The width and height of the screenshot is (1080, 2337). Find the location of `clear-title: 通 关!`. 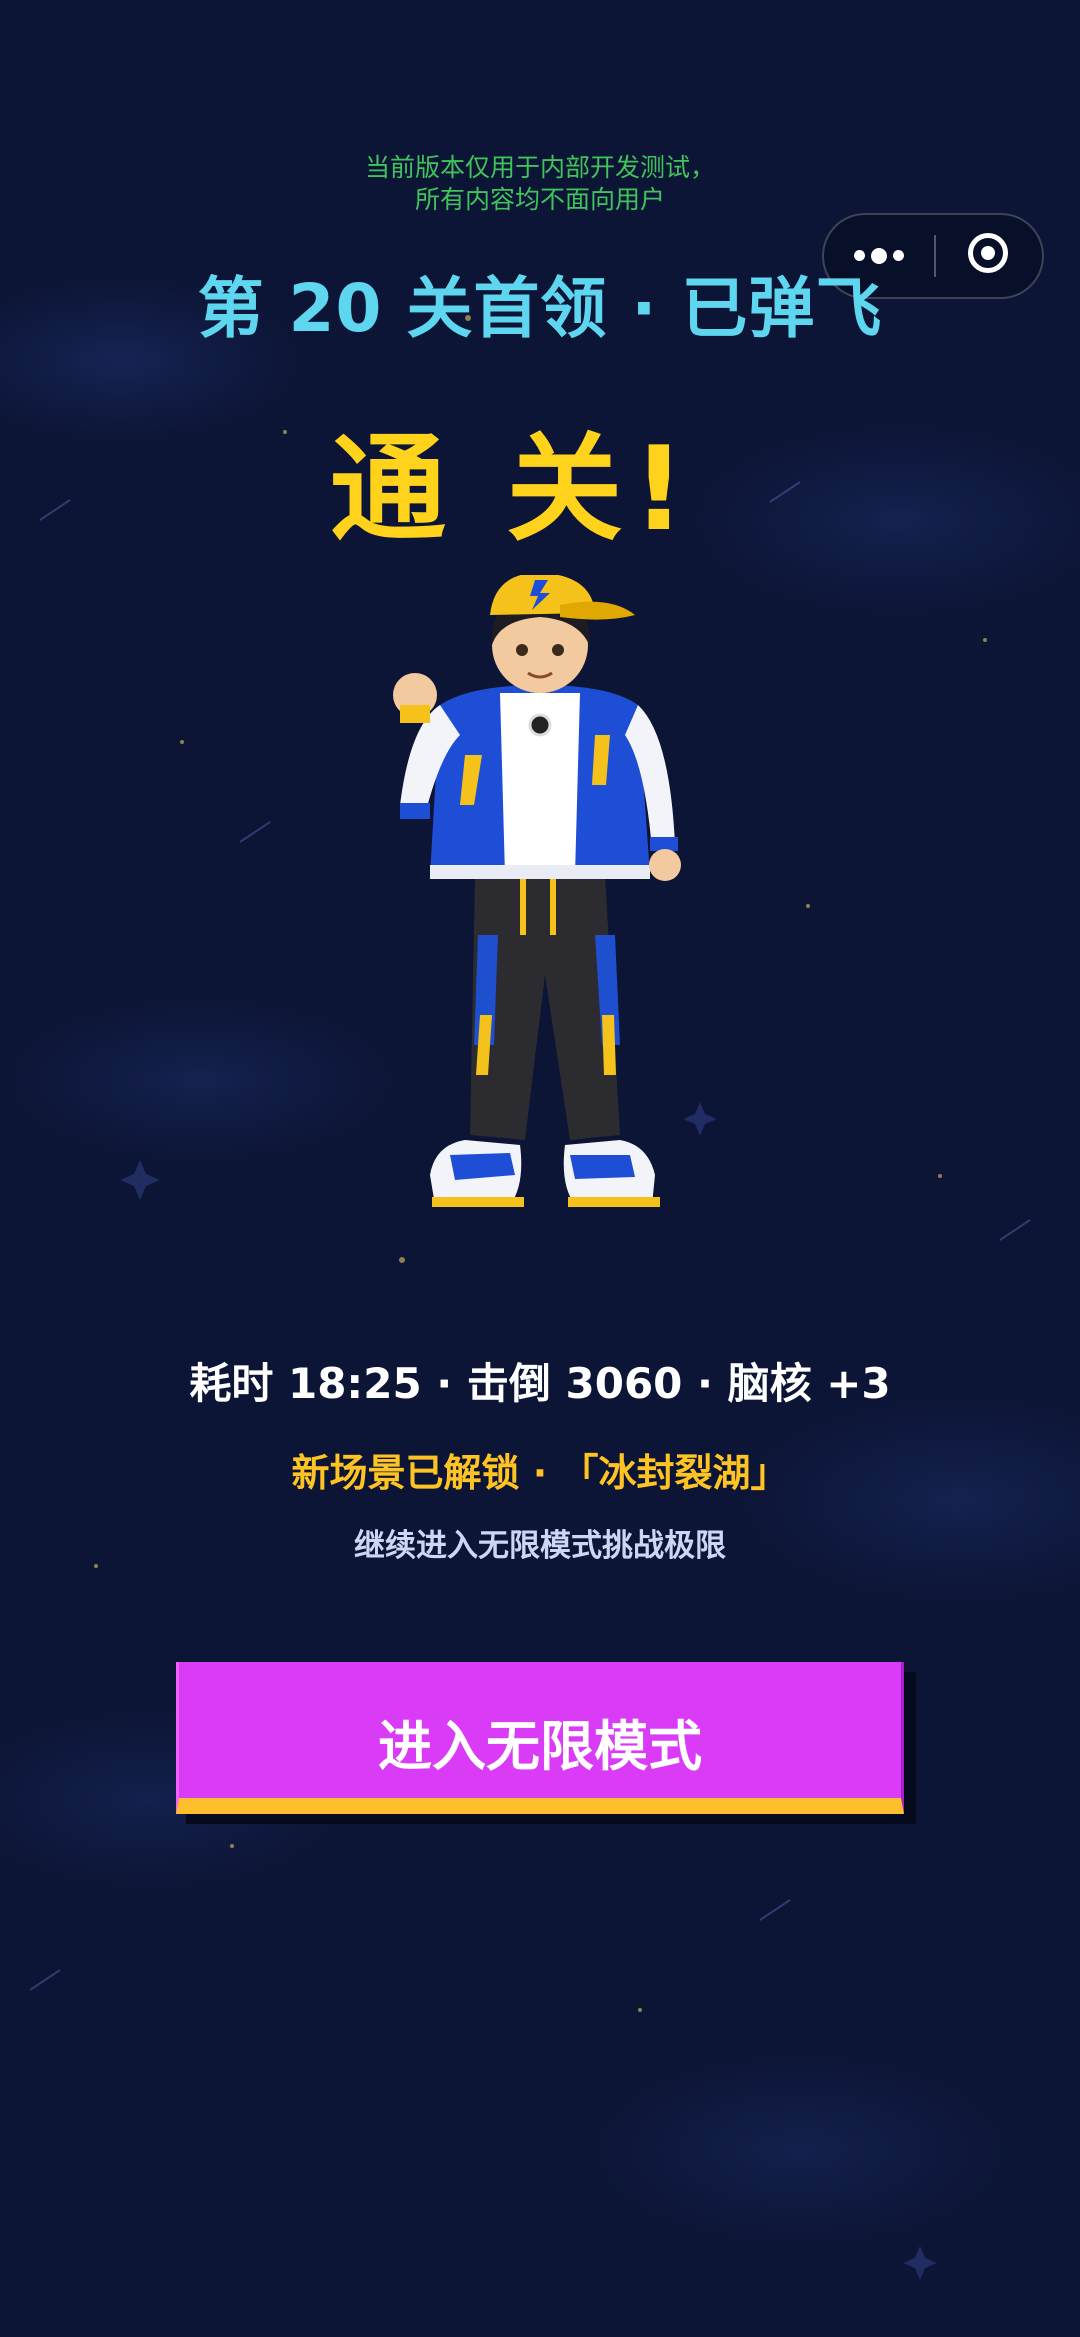

clear-title: 通 关! is located at coordinates (513, 489).